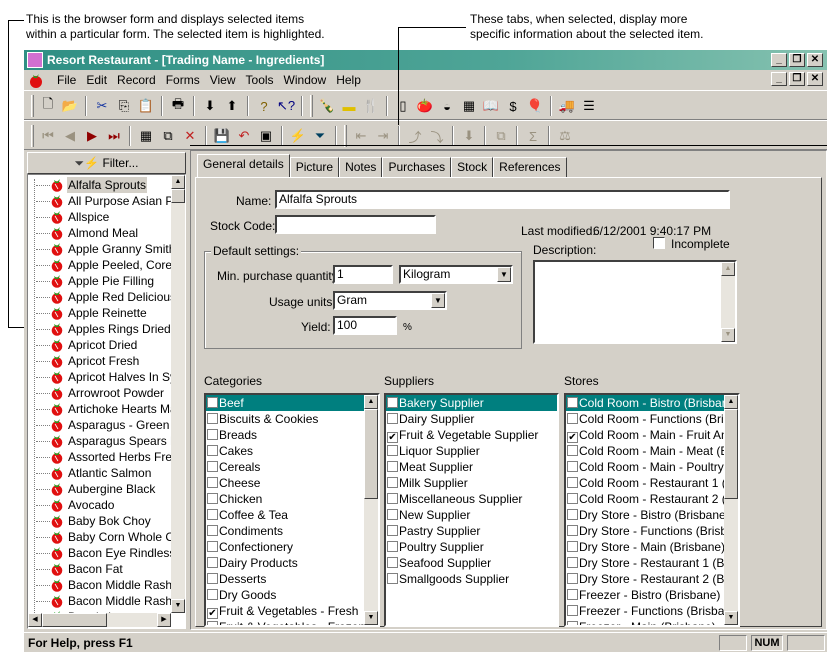  What do you see at coordinates (285, 435) in the screenshot?
I see `categories-list-item: Breads` at bounding box center [285, 435].